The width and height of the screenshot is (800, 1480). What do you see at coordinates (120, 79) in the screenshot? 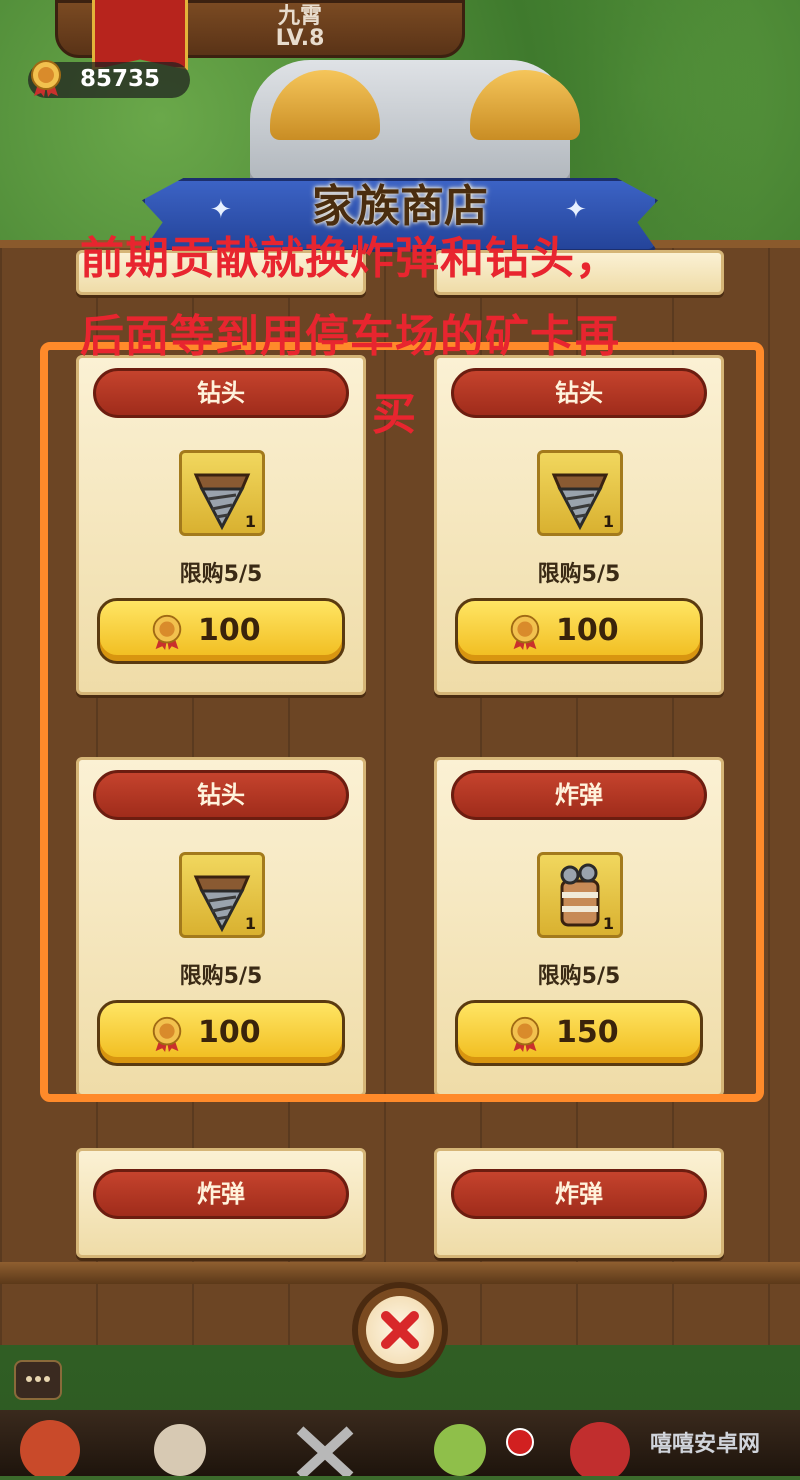
I see `currency-value: 85735` at bounding box center [120, 79].